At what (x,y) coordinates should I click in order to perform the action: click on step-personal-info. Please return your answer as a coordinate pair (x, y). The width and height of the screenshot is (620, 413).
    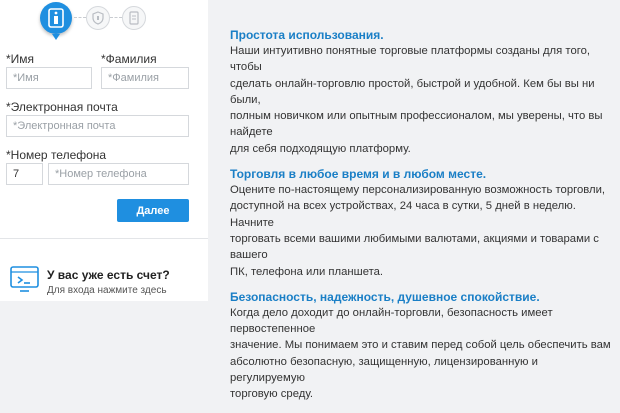
    Looking at the image, I should click on (56, 21).